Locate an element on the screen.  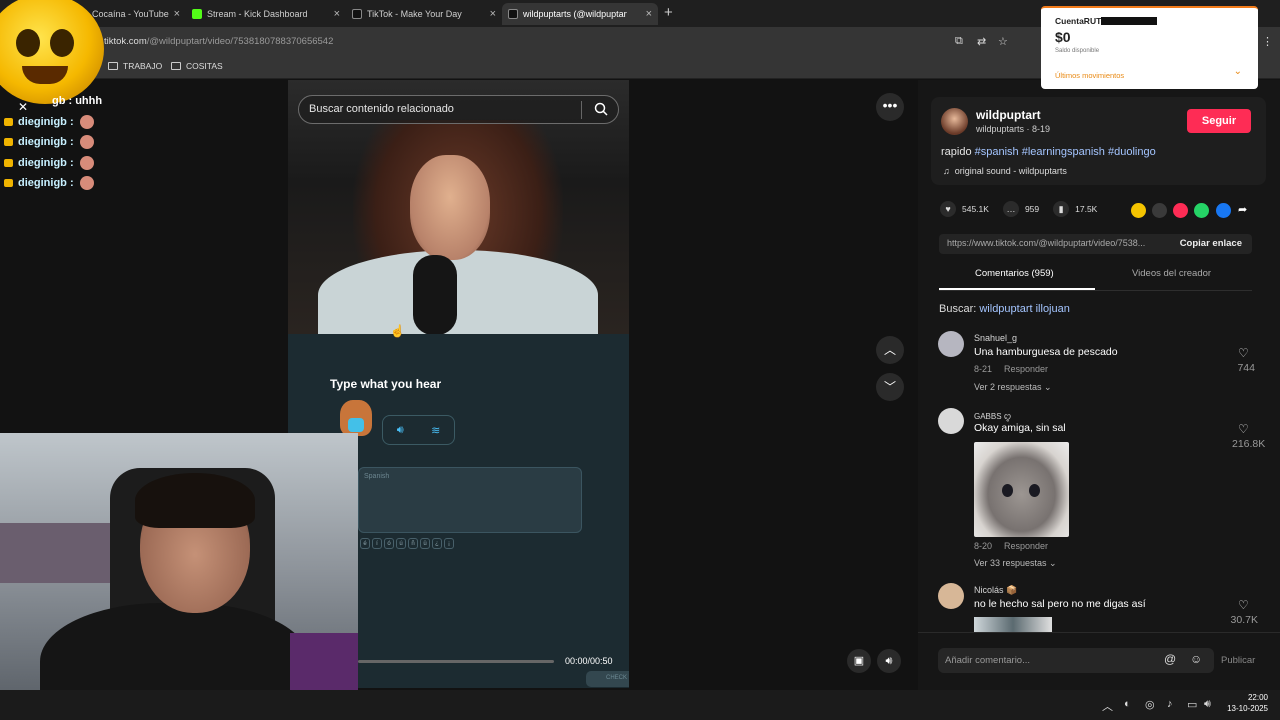
comment-username: Nicolás 📦 is located at coordinates (995, 590).